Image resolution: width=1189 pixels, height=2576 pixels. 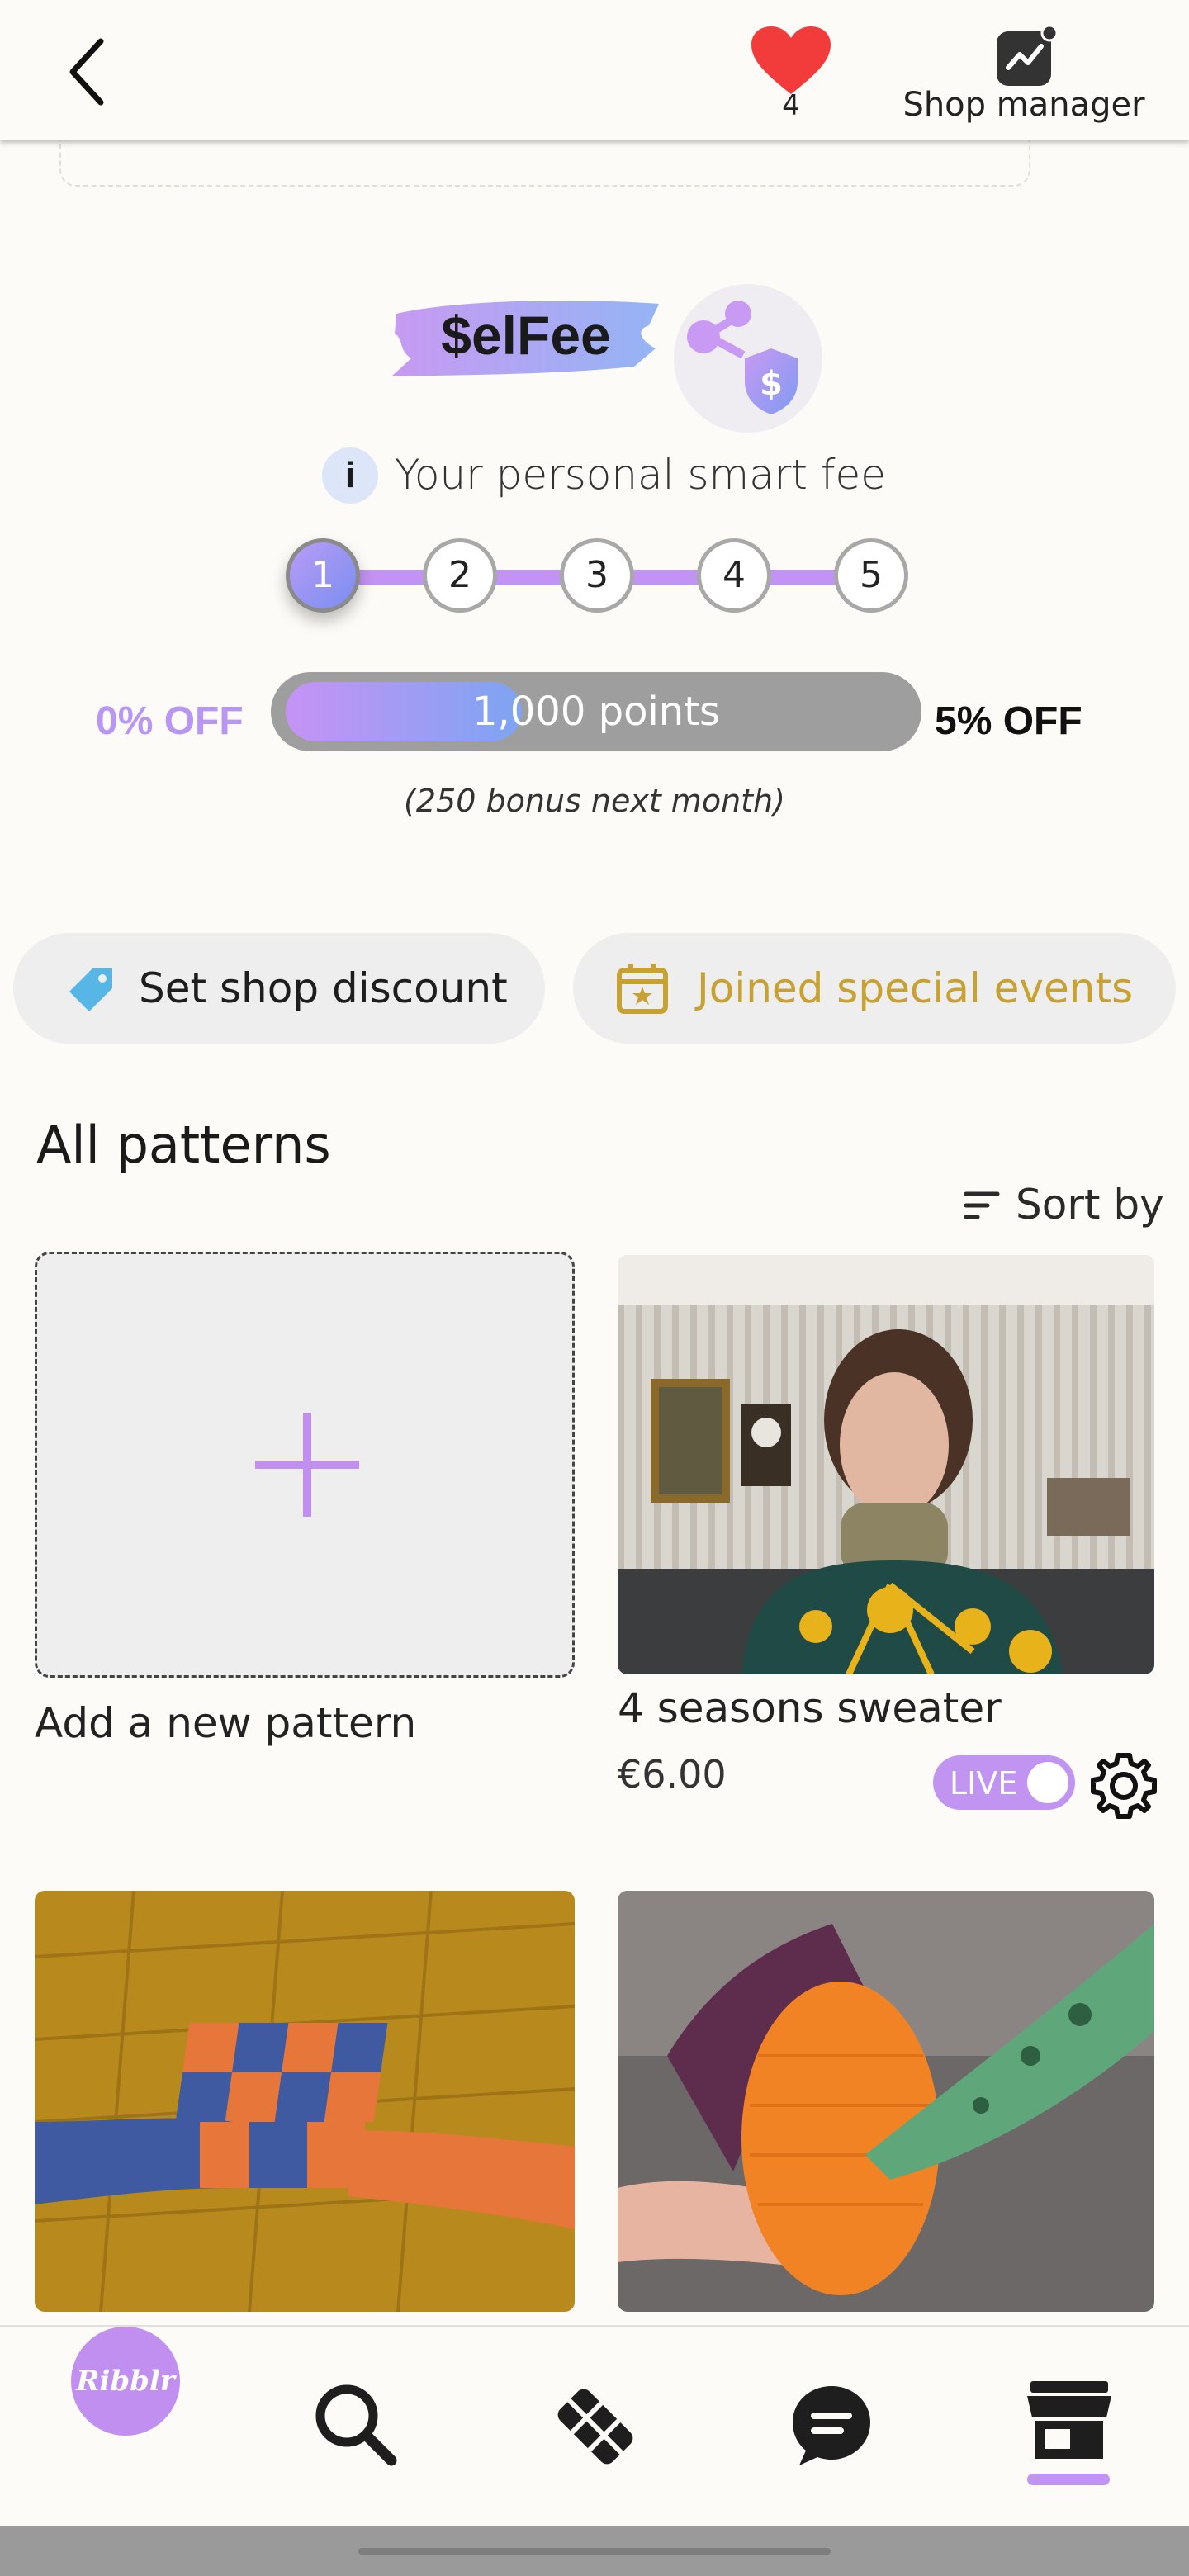 What do you see at coordinates (1090, 1205) in the screenshot?
I see `sort-by-label: Sort by` at bounding box center [1090, 1205].